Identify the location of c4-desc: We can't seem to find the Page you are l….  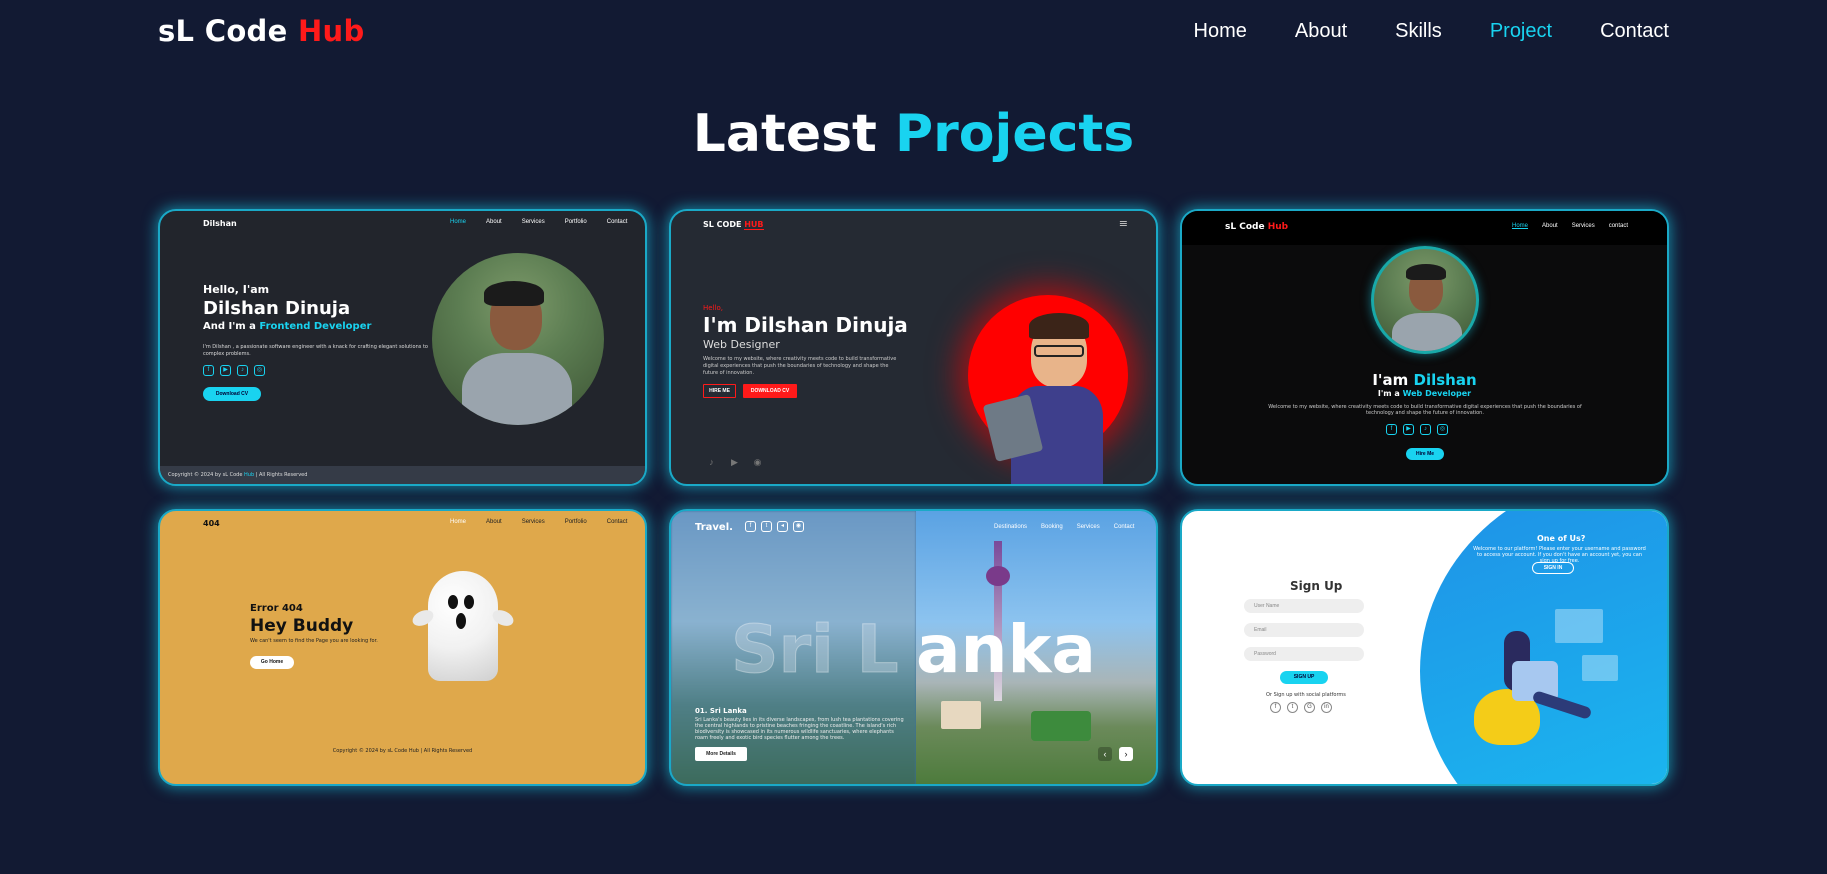
(314, 641).